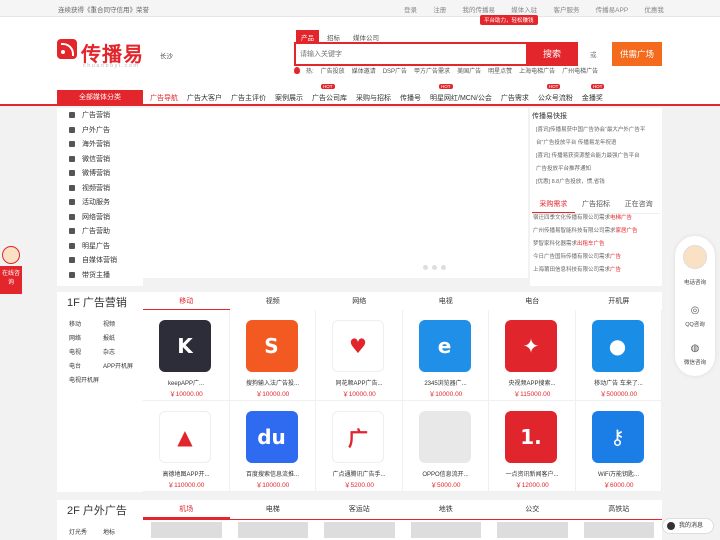  Describe the element at coordinates (596, 206) in the screenshot. I see `tab-tender: 广告招标` at that location.